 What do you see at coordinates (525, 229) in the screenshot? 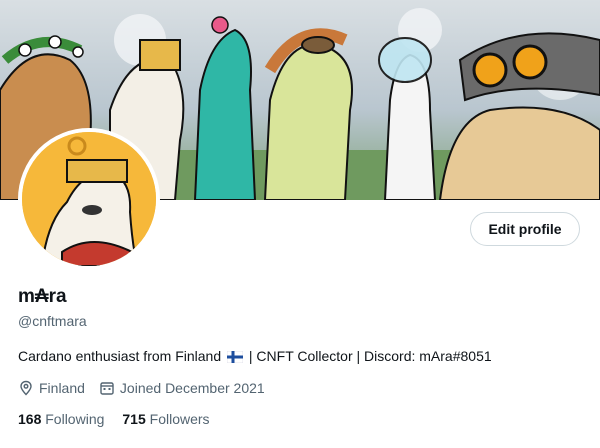
I see `edit-profile-button: Edit profile` at bounding box center [525, 229].